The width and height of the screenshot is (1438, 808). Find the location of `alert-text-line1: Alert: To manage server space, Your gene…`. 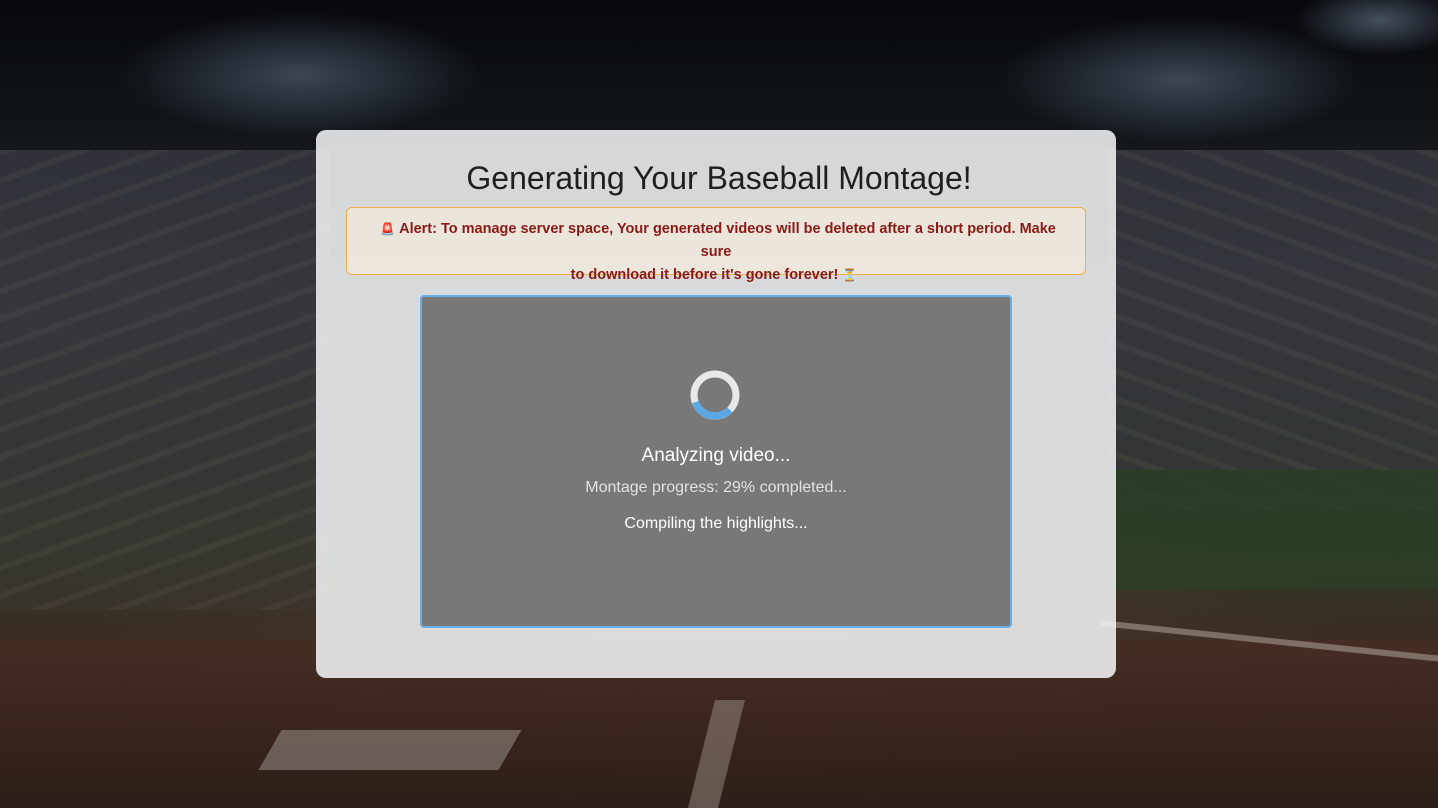

alert-text-line1: Alert: To manage server space, Your gene… is located at coordinates (727, 240).